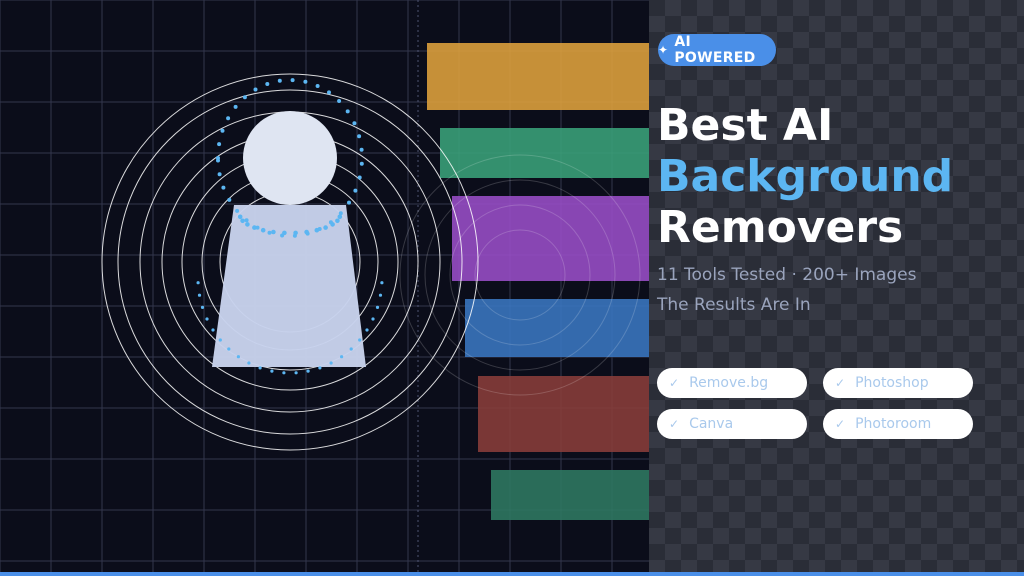 The image size is (1024, 576). What do you see at coordinates (663, 50) in the screenshot?
I see `sparkle-icon: ✦` at bounding box center [663, 50].